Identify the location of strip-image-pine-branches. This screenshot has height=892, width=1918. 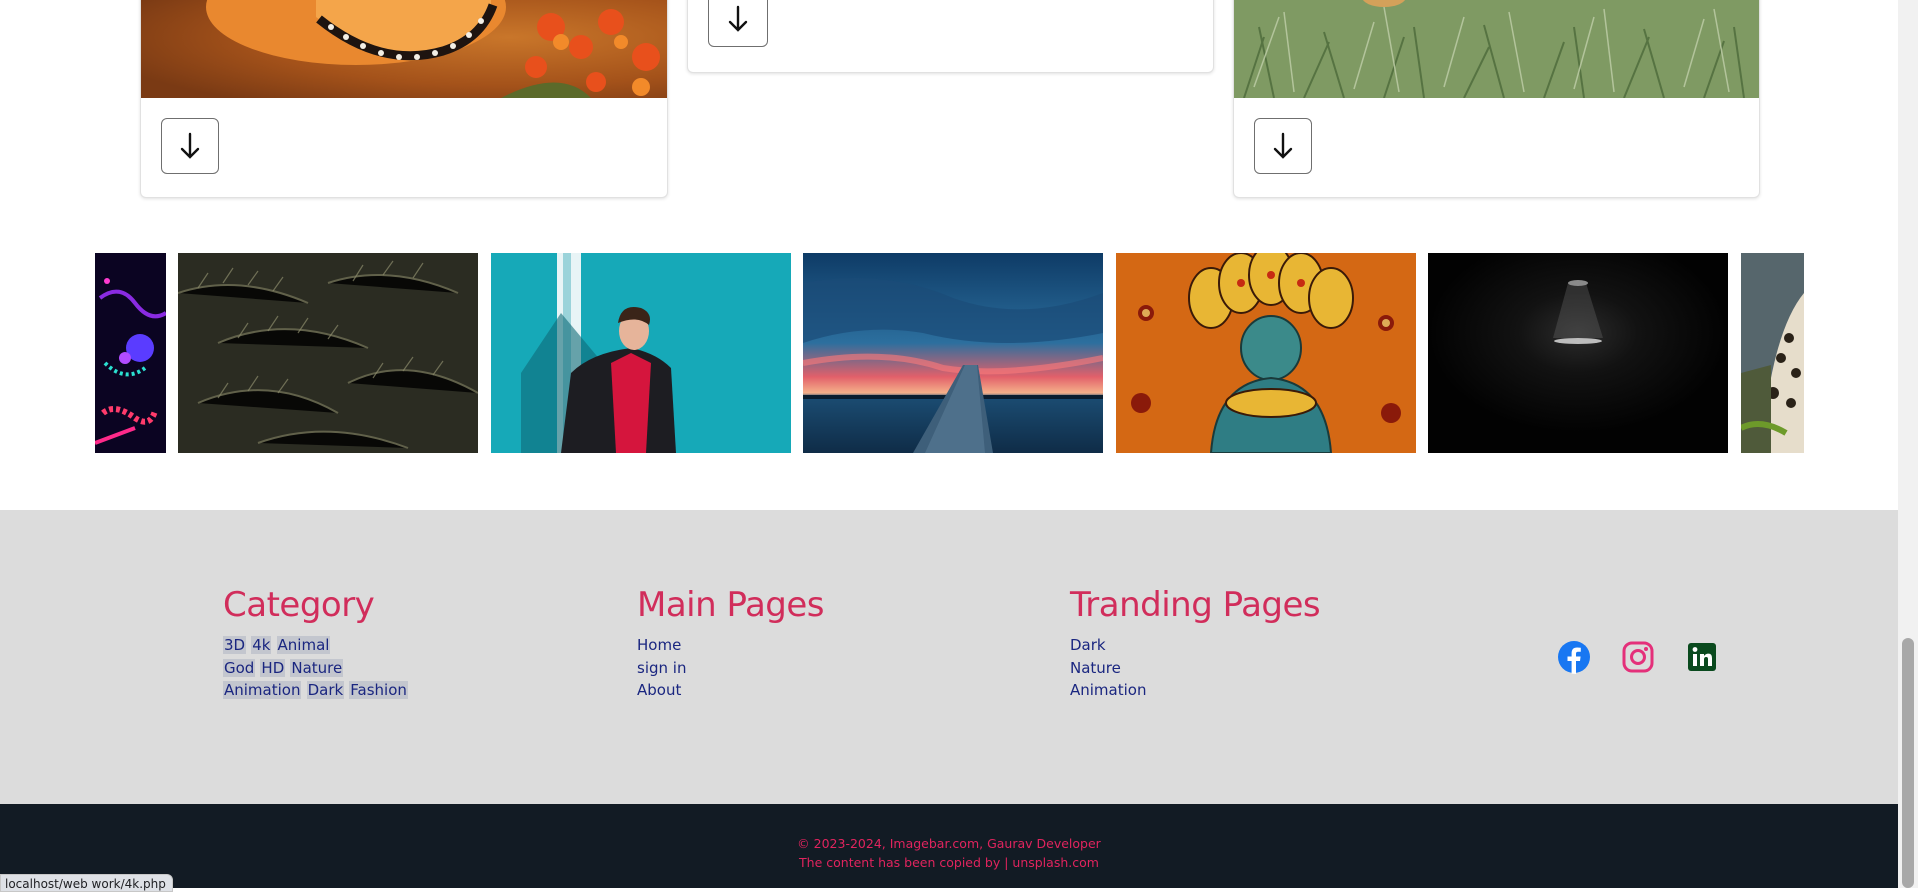
(328, 353).